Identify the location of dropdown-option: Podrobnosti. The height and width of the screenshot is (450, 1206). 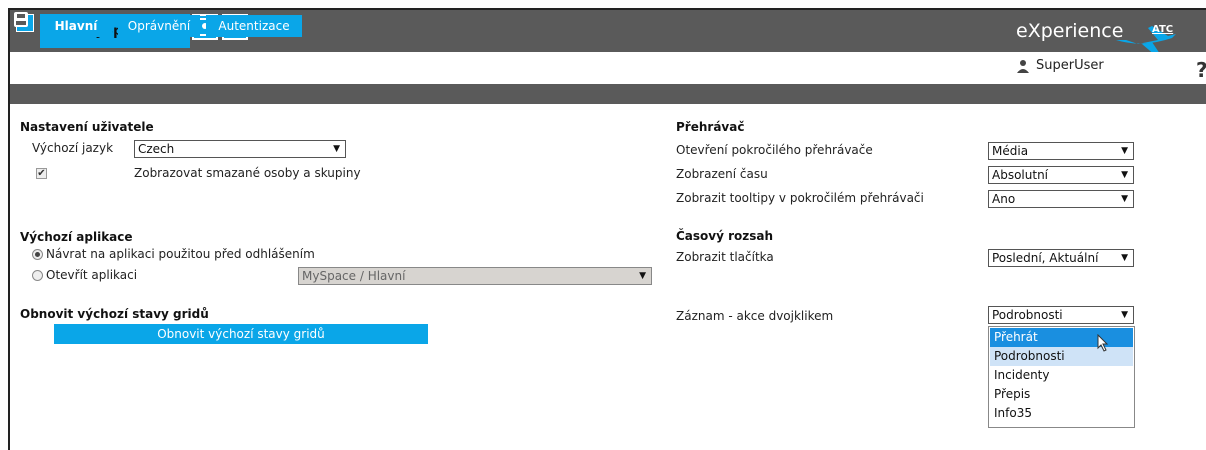
(1061, 356).